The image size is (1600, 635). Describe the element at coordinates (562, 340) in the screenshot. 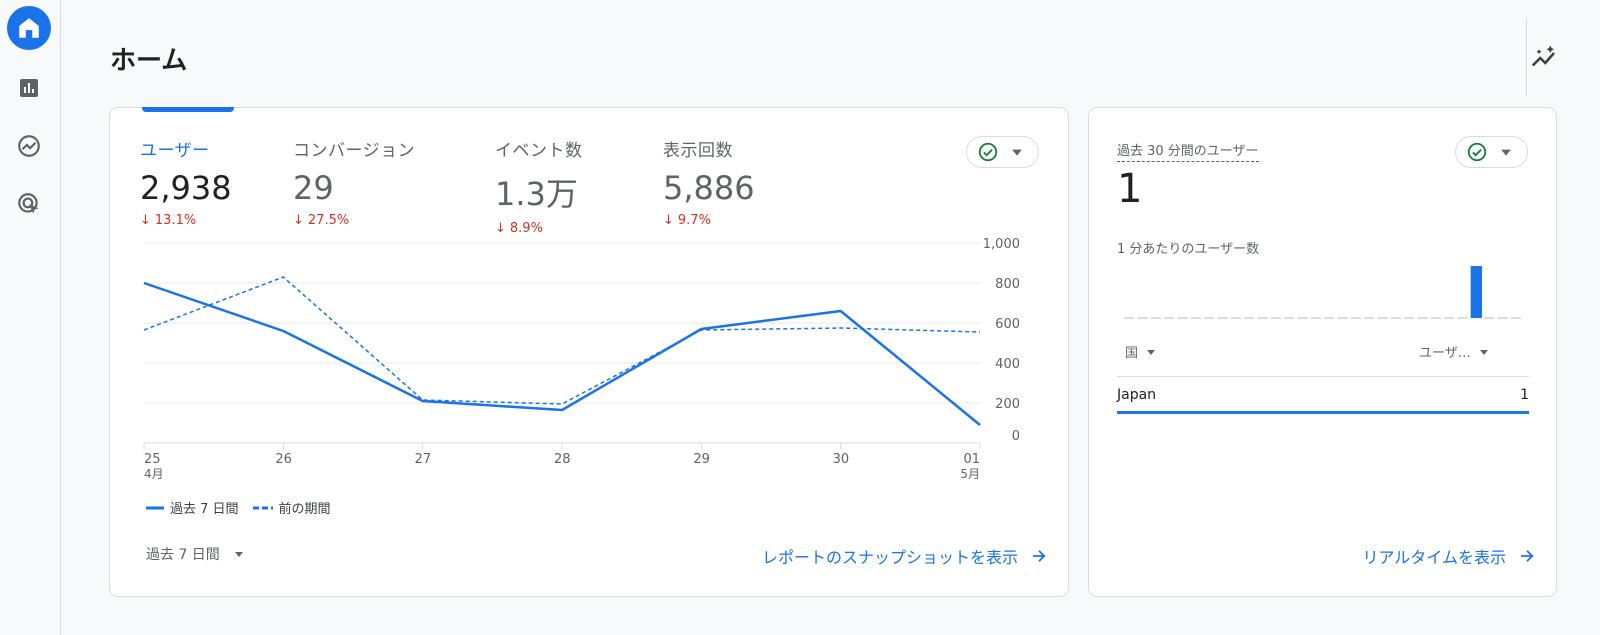

I see `series-line-previous` at that location.